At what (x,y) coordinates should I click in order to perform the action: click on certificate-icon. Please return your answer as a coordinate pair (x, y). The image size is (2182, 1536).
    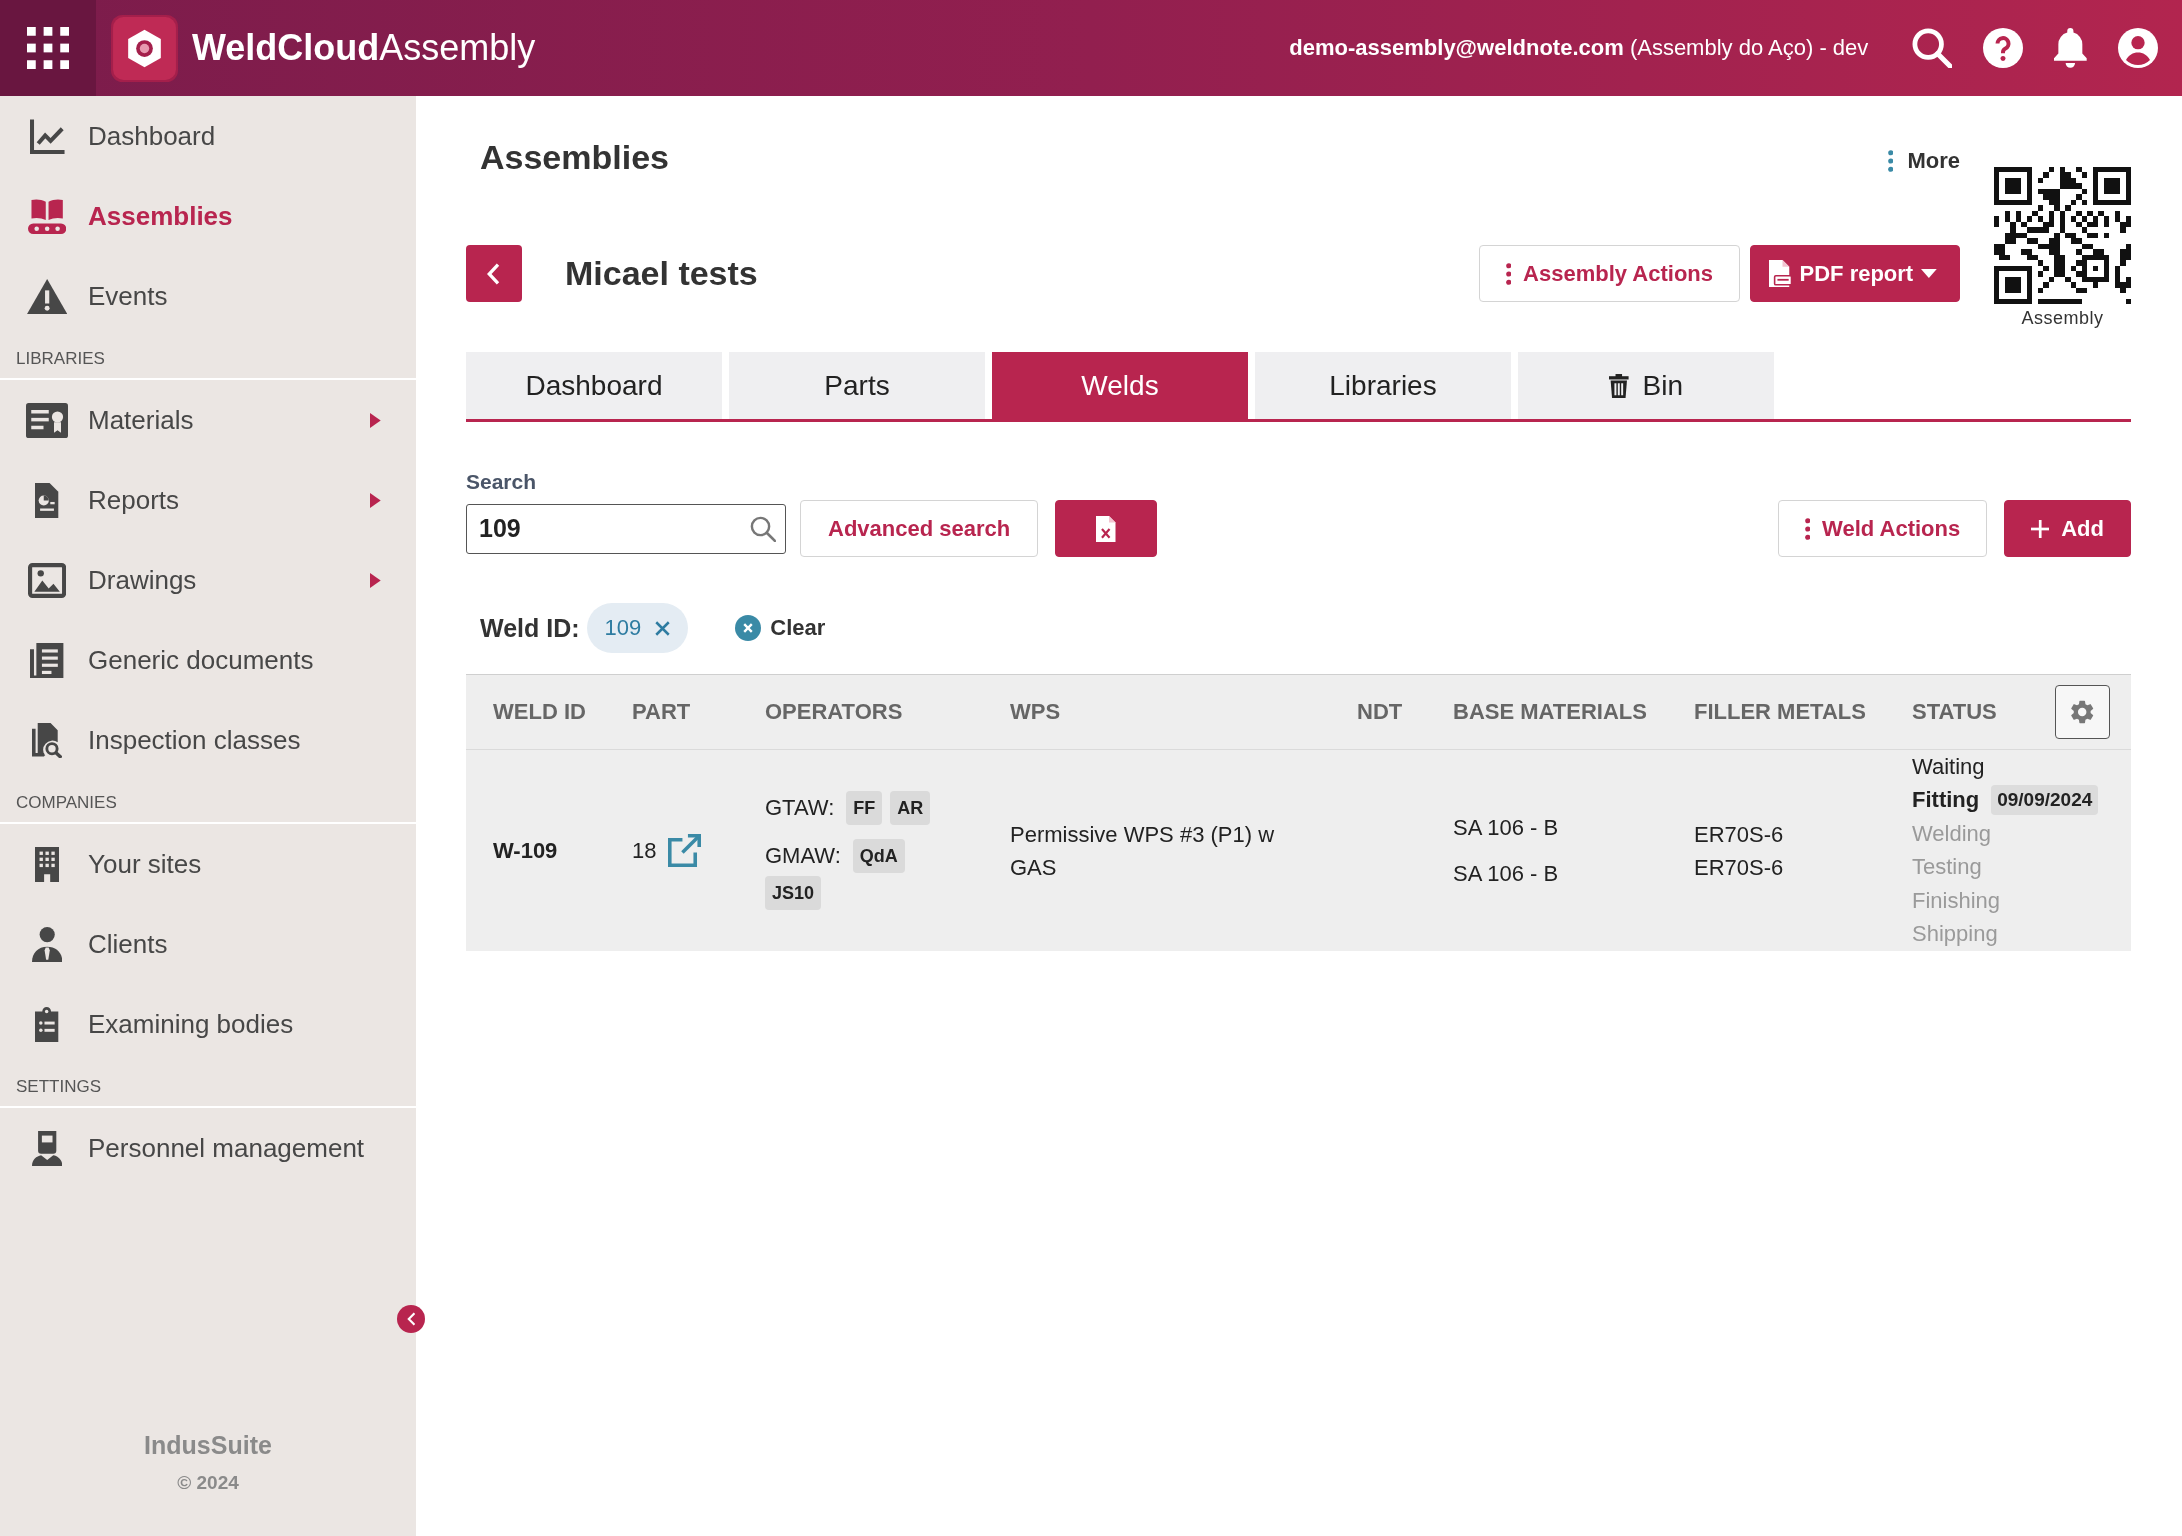
    Looking at the image, I should click on (47, 420).